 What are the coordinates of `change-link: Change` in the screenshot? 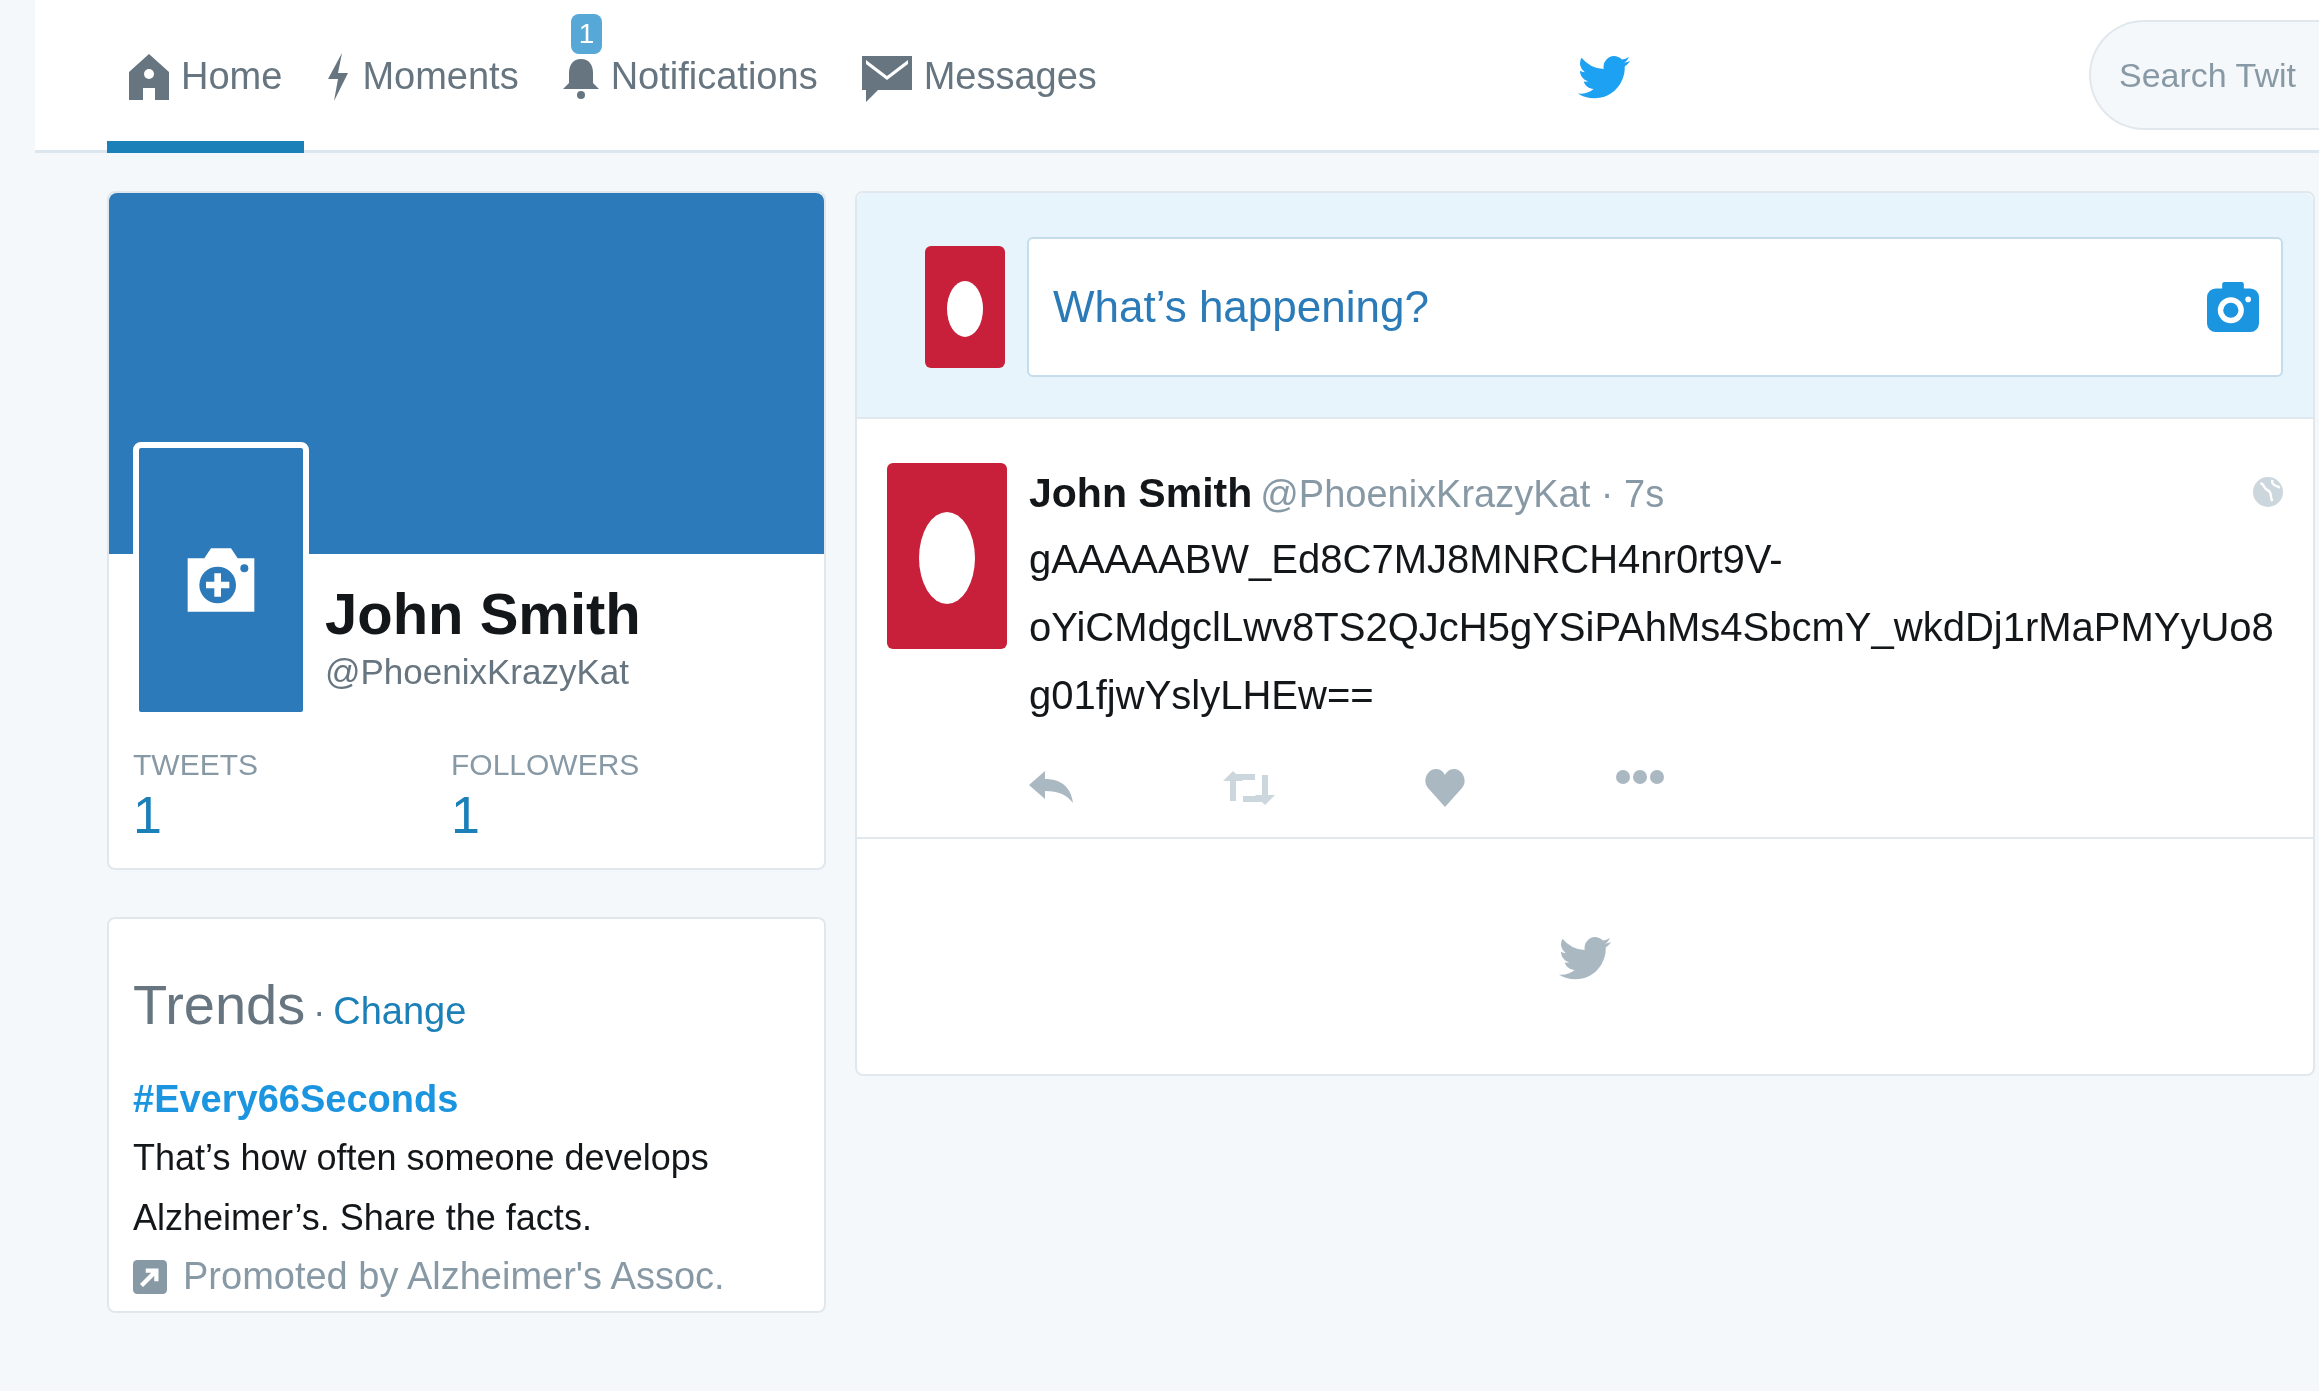 It's located at (400, 1012).